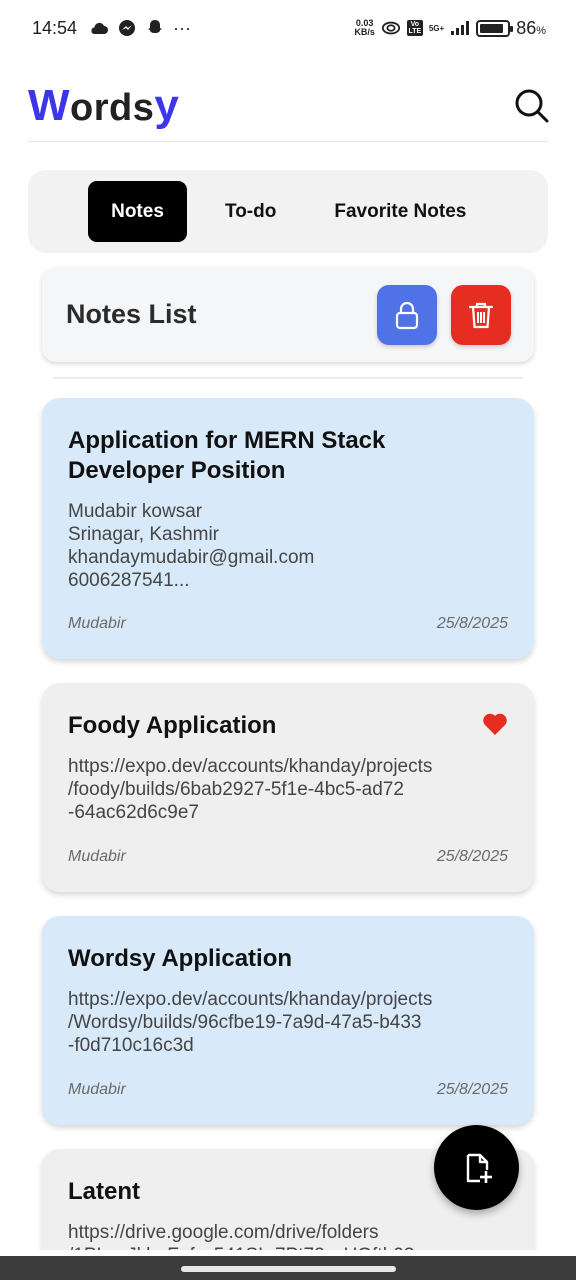  I want to click on status-time: 14:54, so click(55, 27).